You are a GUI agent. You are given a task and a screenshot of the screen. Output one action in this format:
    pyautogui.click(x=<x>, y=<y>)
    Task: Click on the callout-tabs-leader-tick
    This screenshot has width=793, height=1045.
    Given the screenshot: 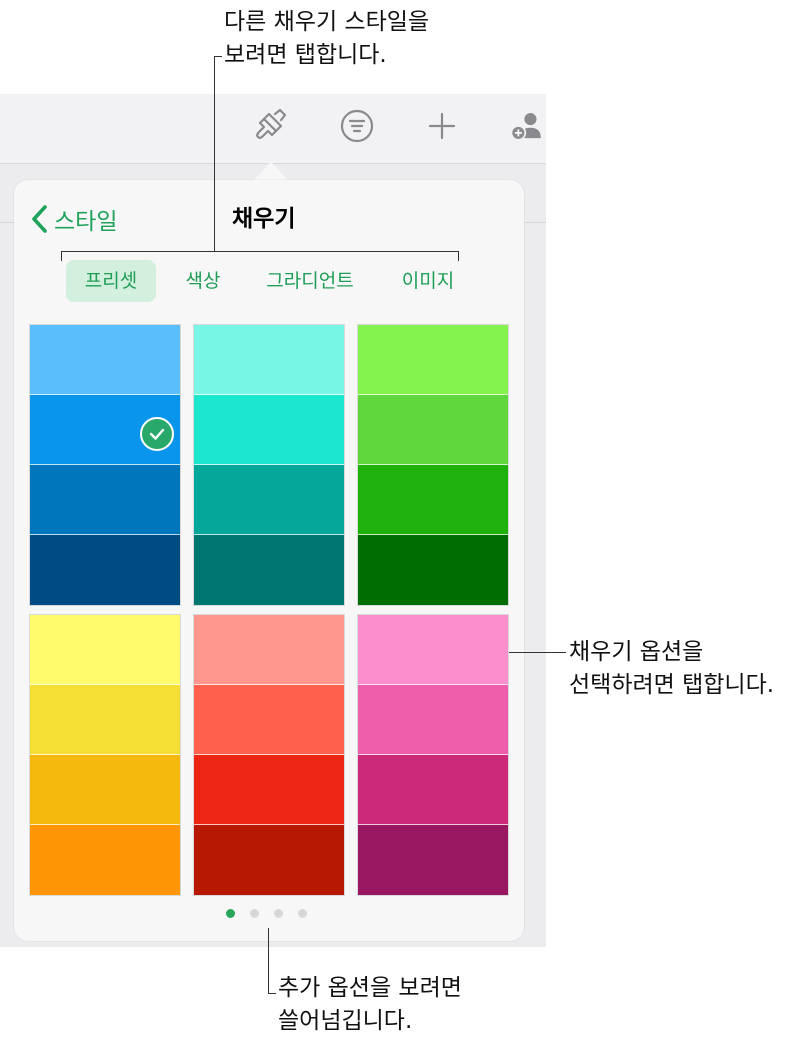 What is the action you would take?
    pyautogui.click(x=218, y=56)
    